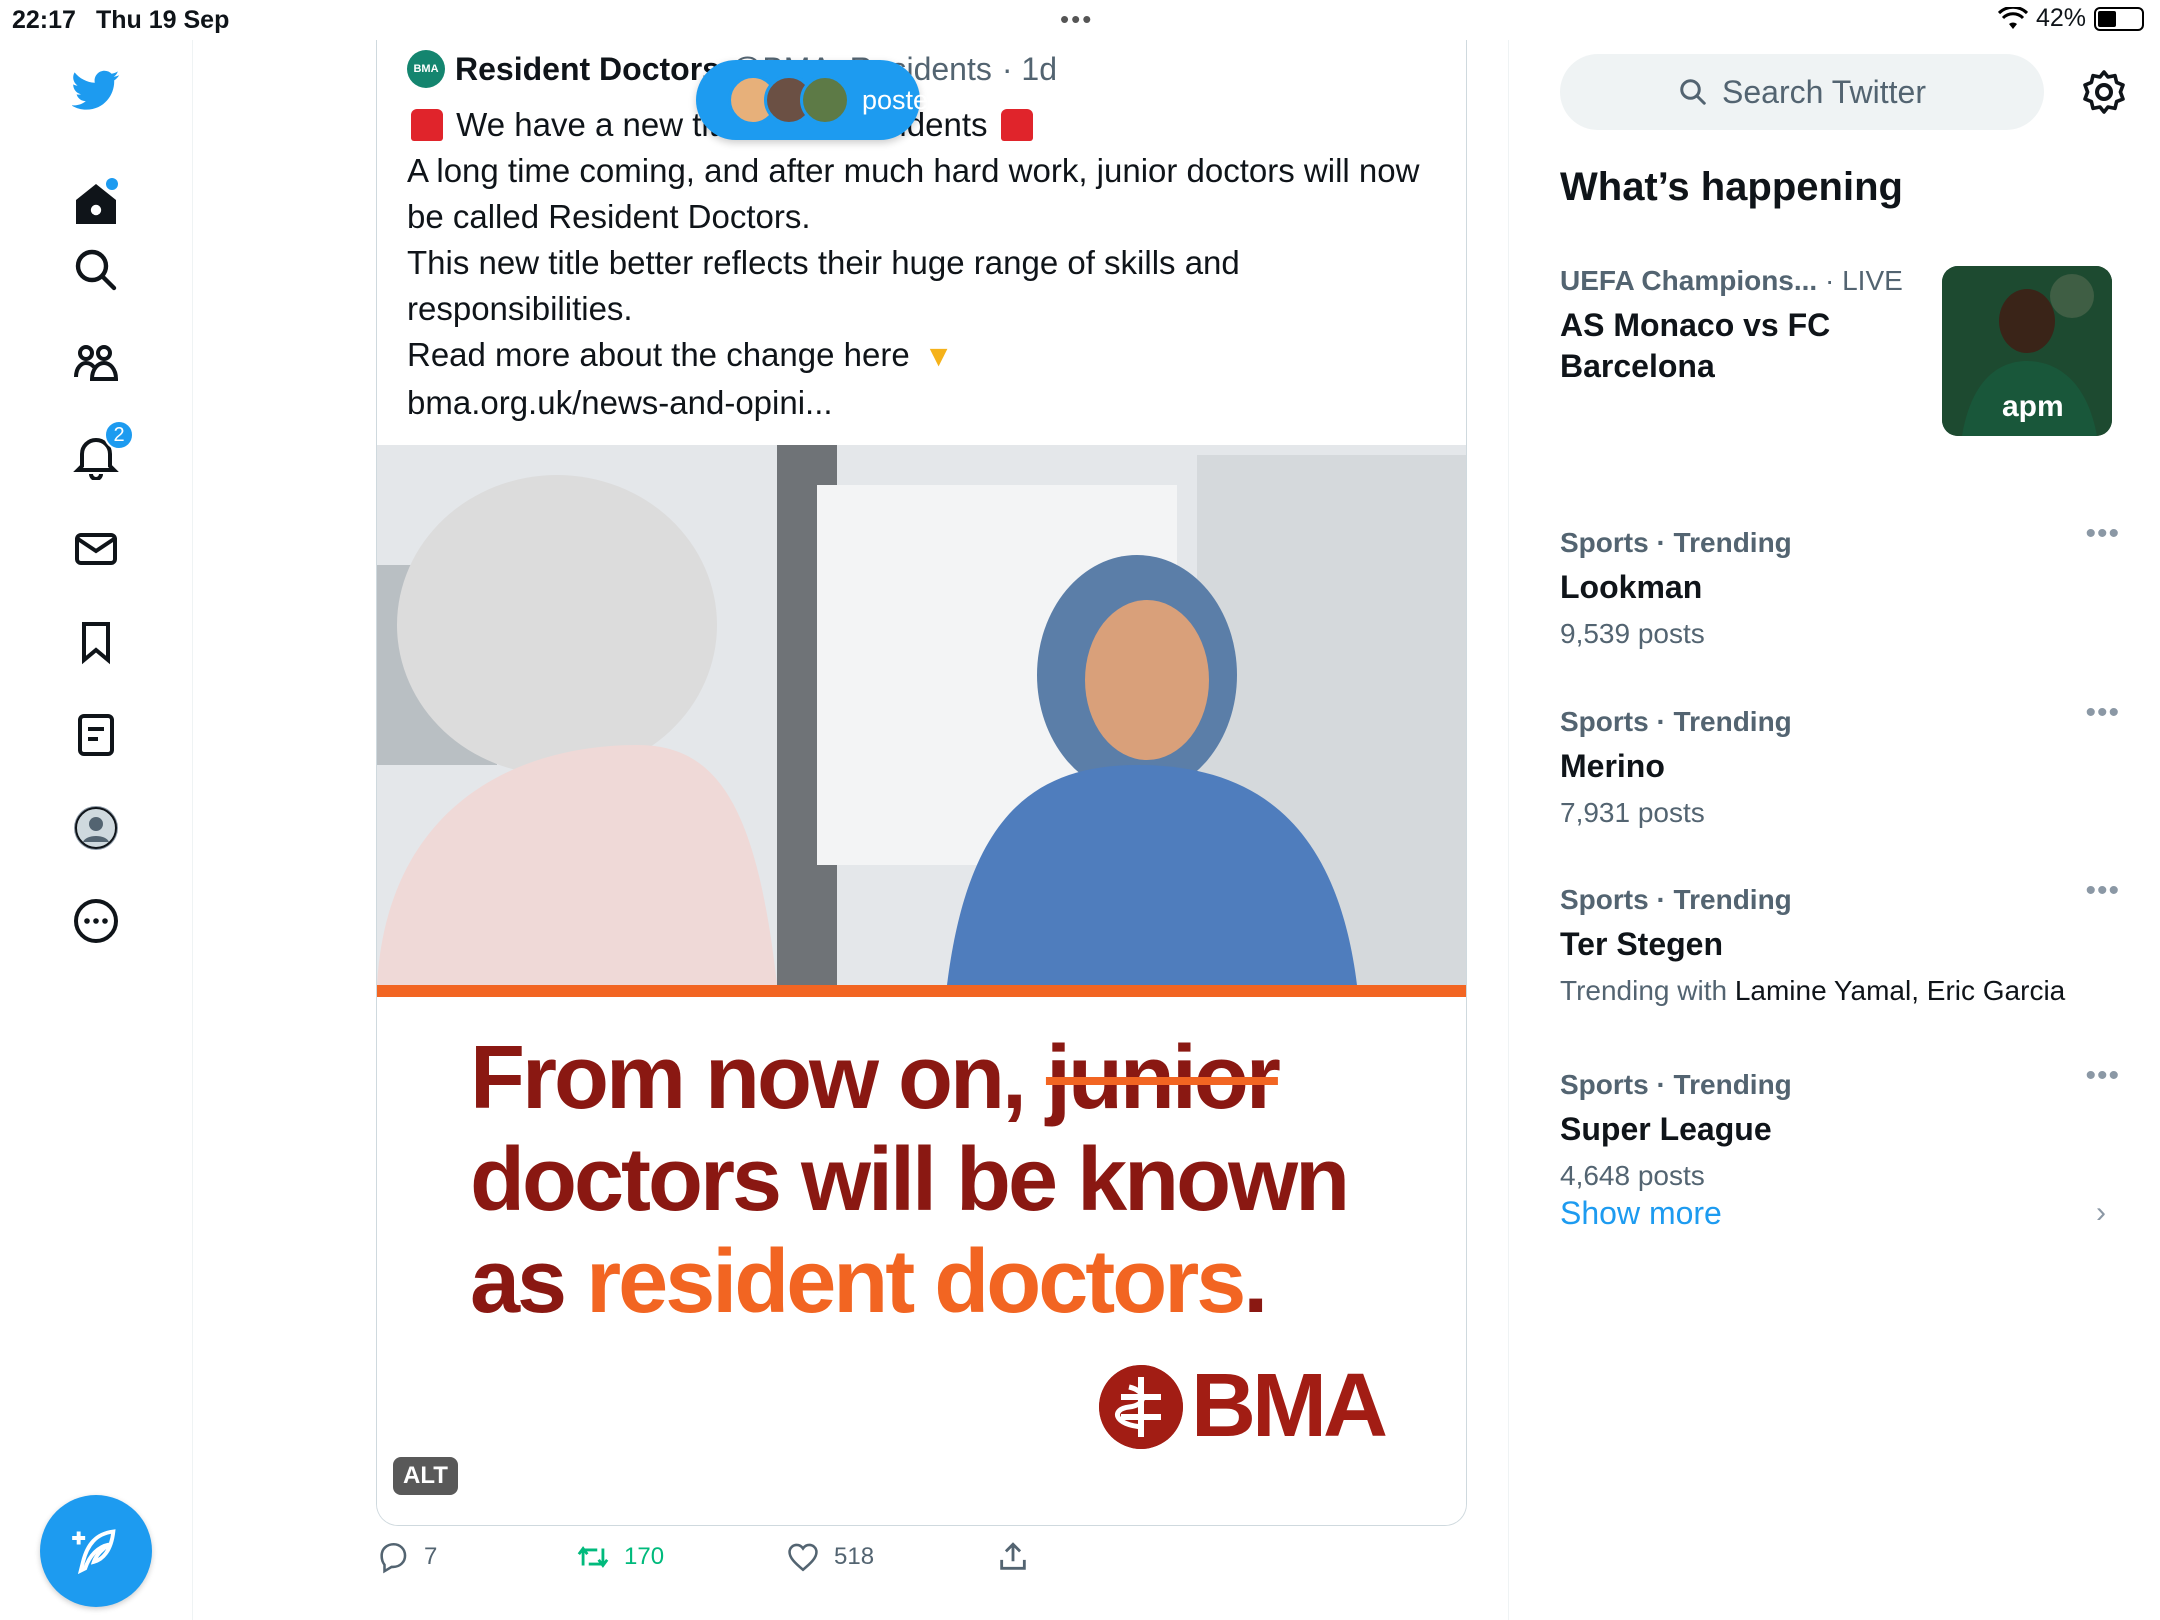 This screenshot has height=1620, width=2160. What do you see at coordinates (2070, 18) in the screenshot?
I see `status-right: 42%` at bounding box center [2070, 18].